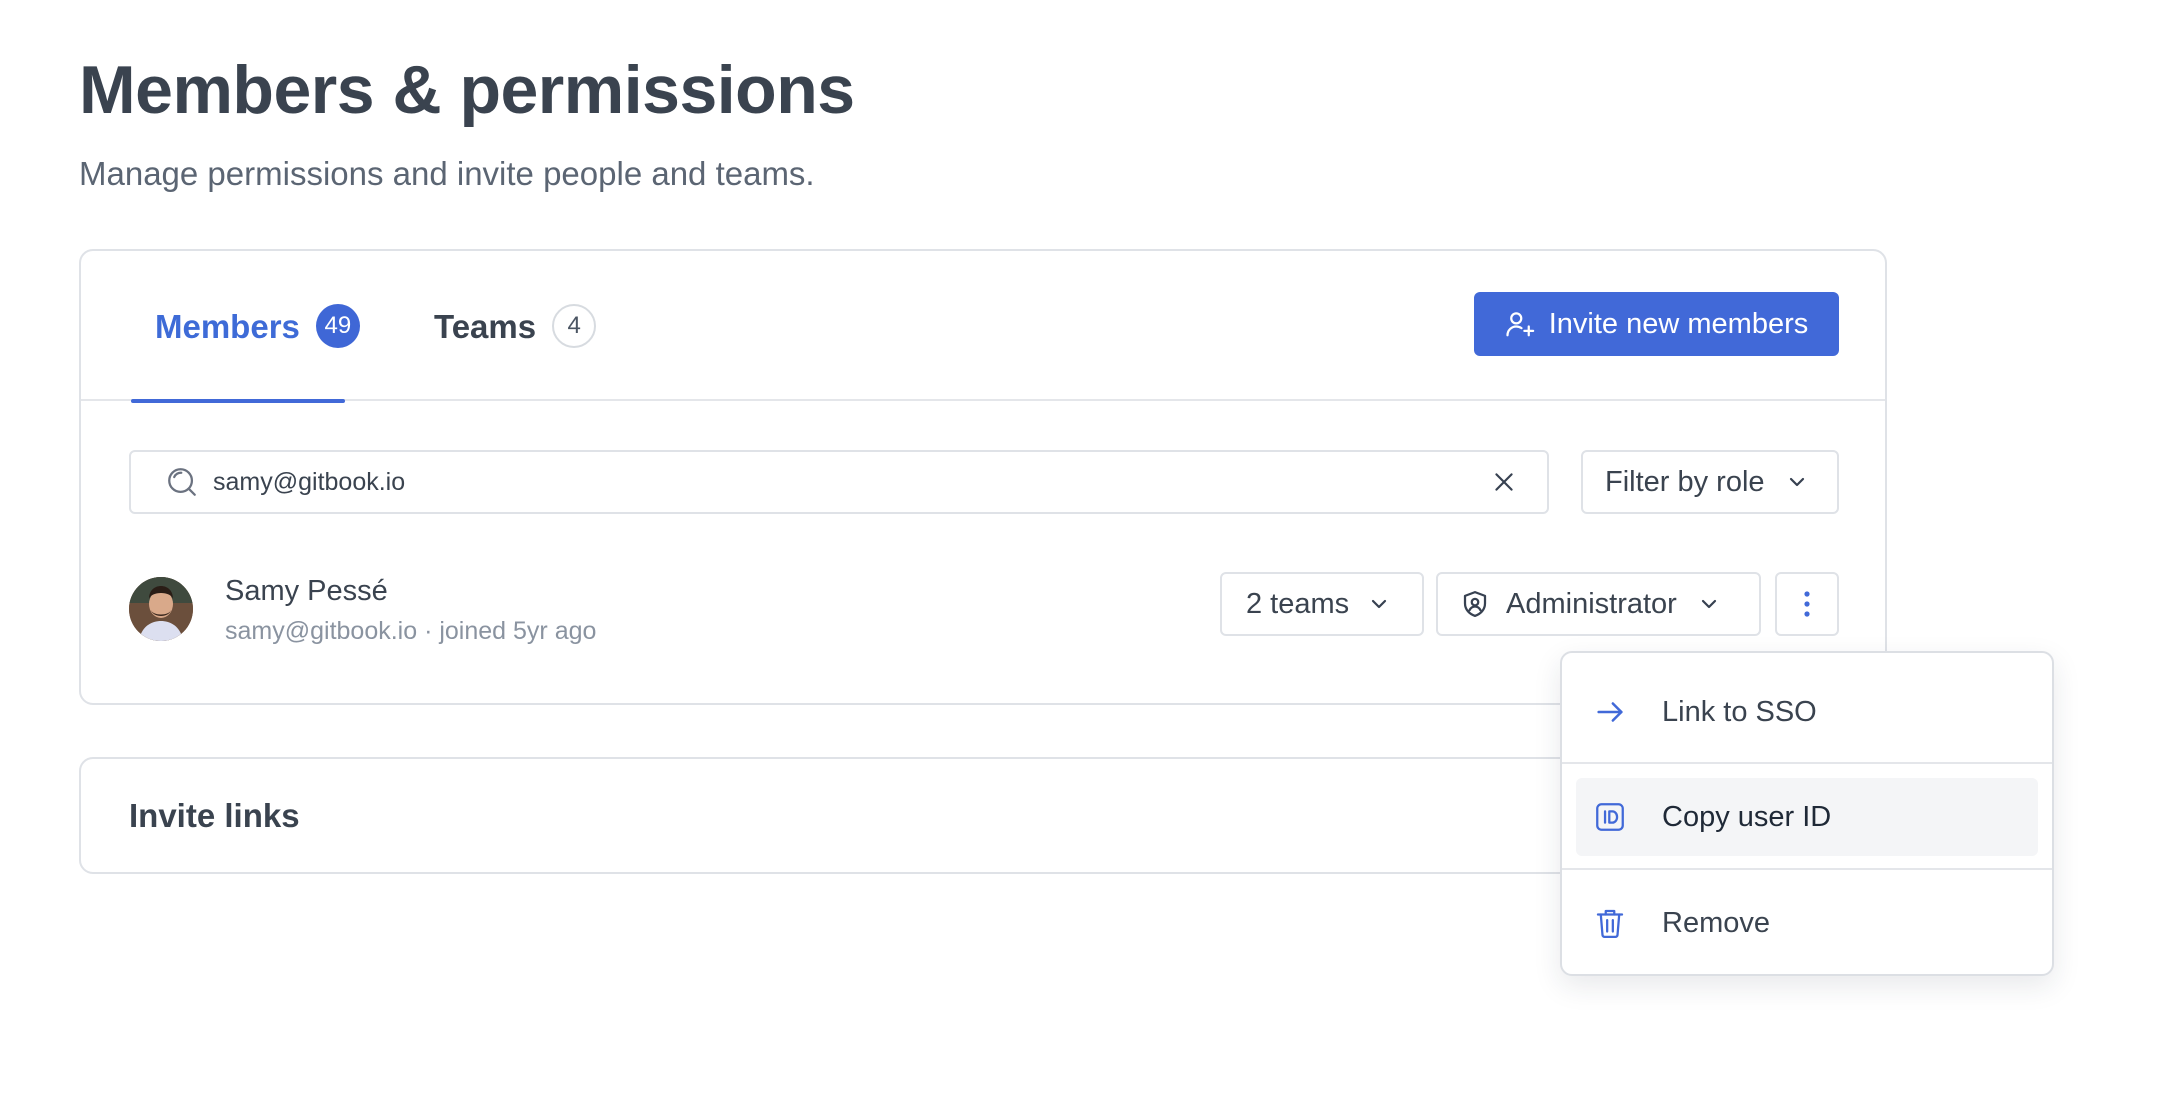 This screenshot has width=2162, height=1096. I want to click on id-icon, so click(1610, 817).